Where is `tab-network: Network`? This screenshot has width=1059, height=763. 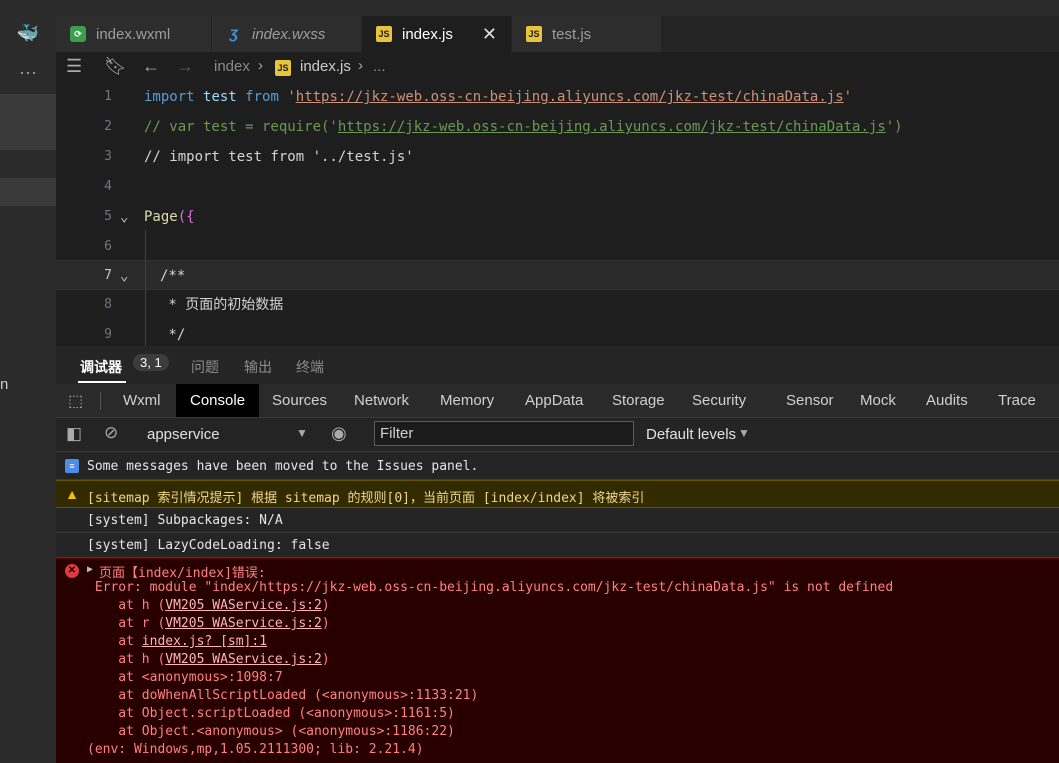 tab-network: Network is located at coordinates (381, 400).